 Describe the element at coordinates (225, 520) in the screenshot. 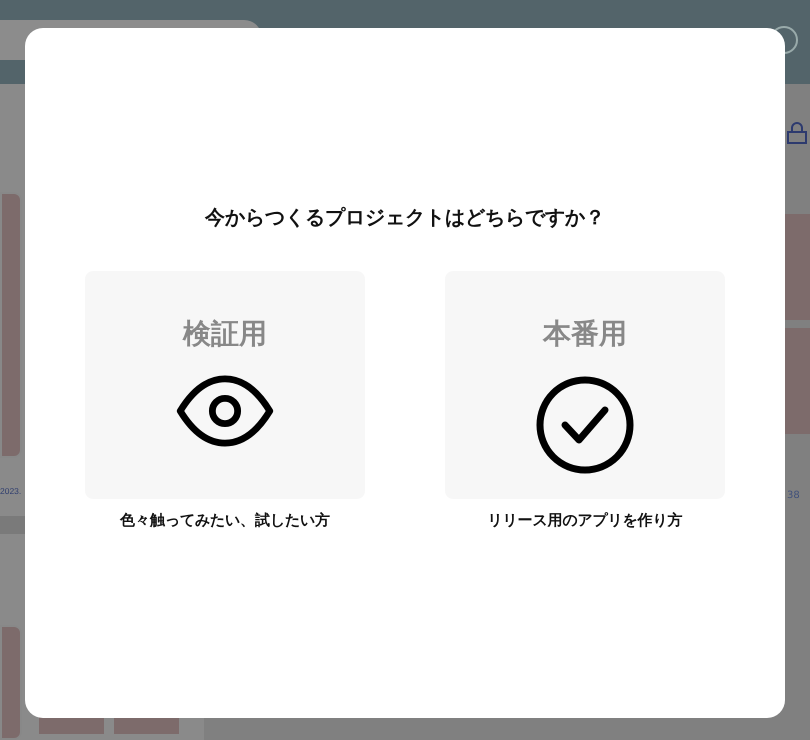

I see `option-caption: 色々触ってみたい、試したい方` at that location.